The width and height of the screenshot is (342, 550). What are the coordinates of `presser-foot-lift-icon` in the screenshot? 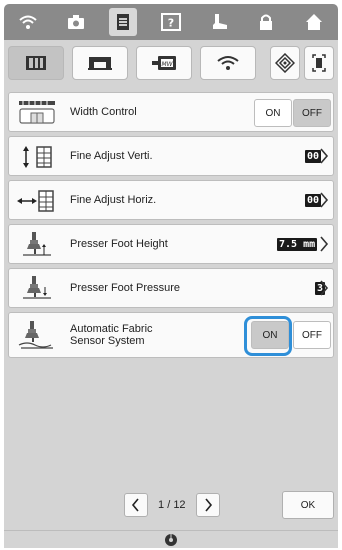 It's located at (219, 22).